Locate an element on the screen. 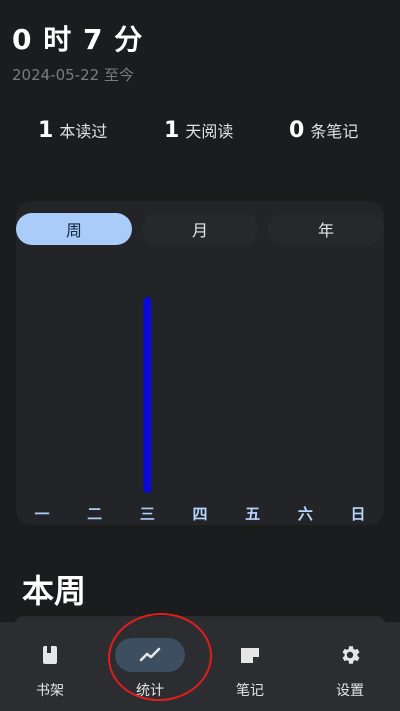 The image size is (400, 711). nav-notes-label: 笔记 is located at coordinates (250, 691).